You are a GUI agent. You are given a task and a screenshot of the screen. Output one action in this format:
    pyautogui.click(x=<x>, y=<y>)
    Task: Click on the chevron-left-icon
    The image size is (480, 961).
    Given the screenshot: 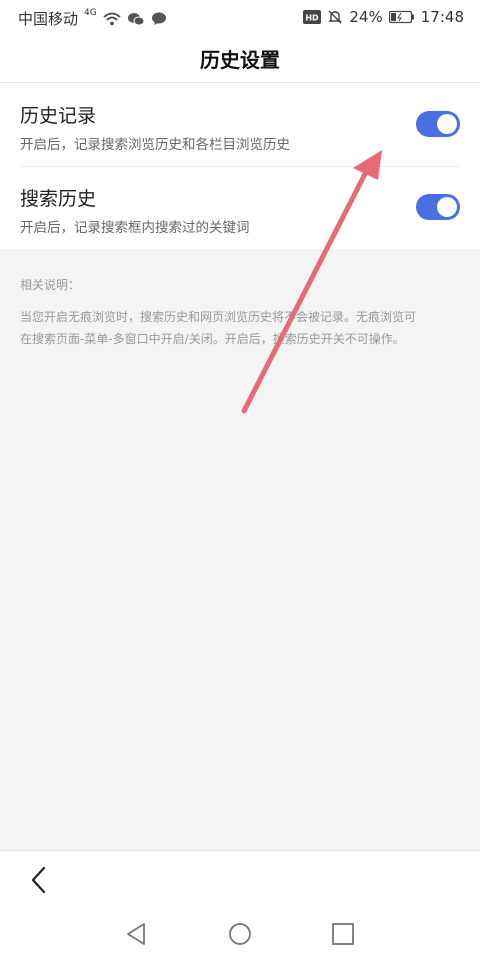 What is the action you would take?
    pyautogui.click(x=38, y=880)
    